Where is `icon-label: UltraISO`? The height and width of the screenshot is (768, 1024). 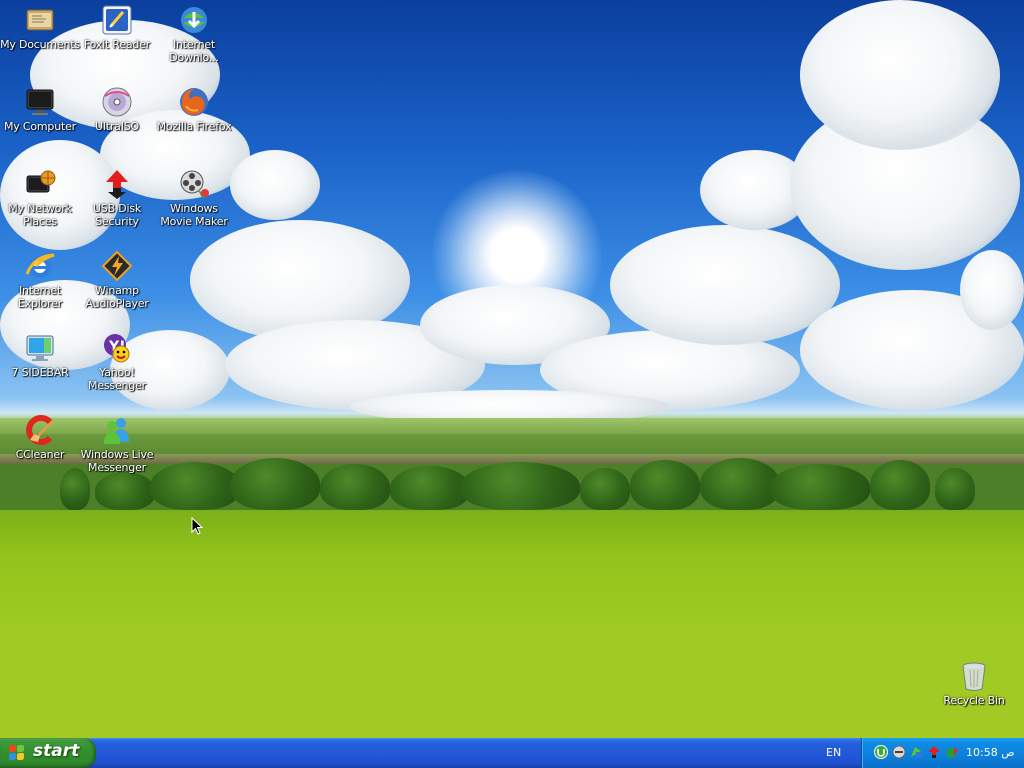
icon-label: UltraISO is located at coordinates (117, 126).